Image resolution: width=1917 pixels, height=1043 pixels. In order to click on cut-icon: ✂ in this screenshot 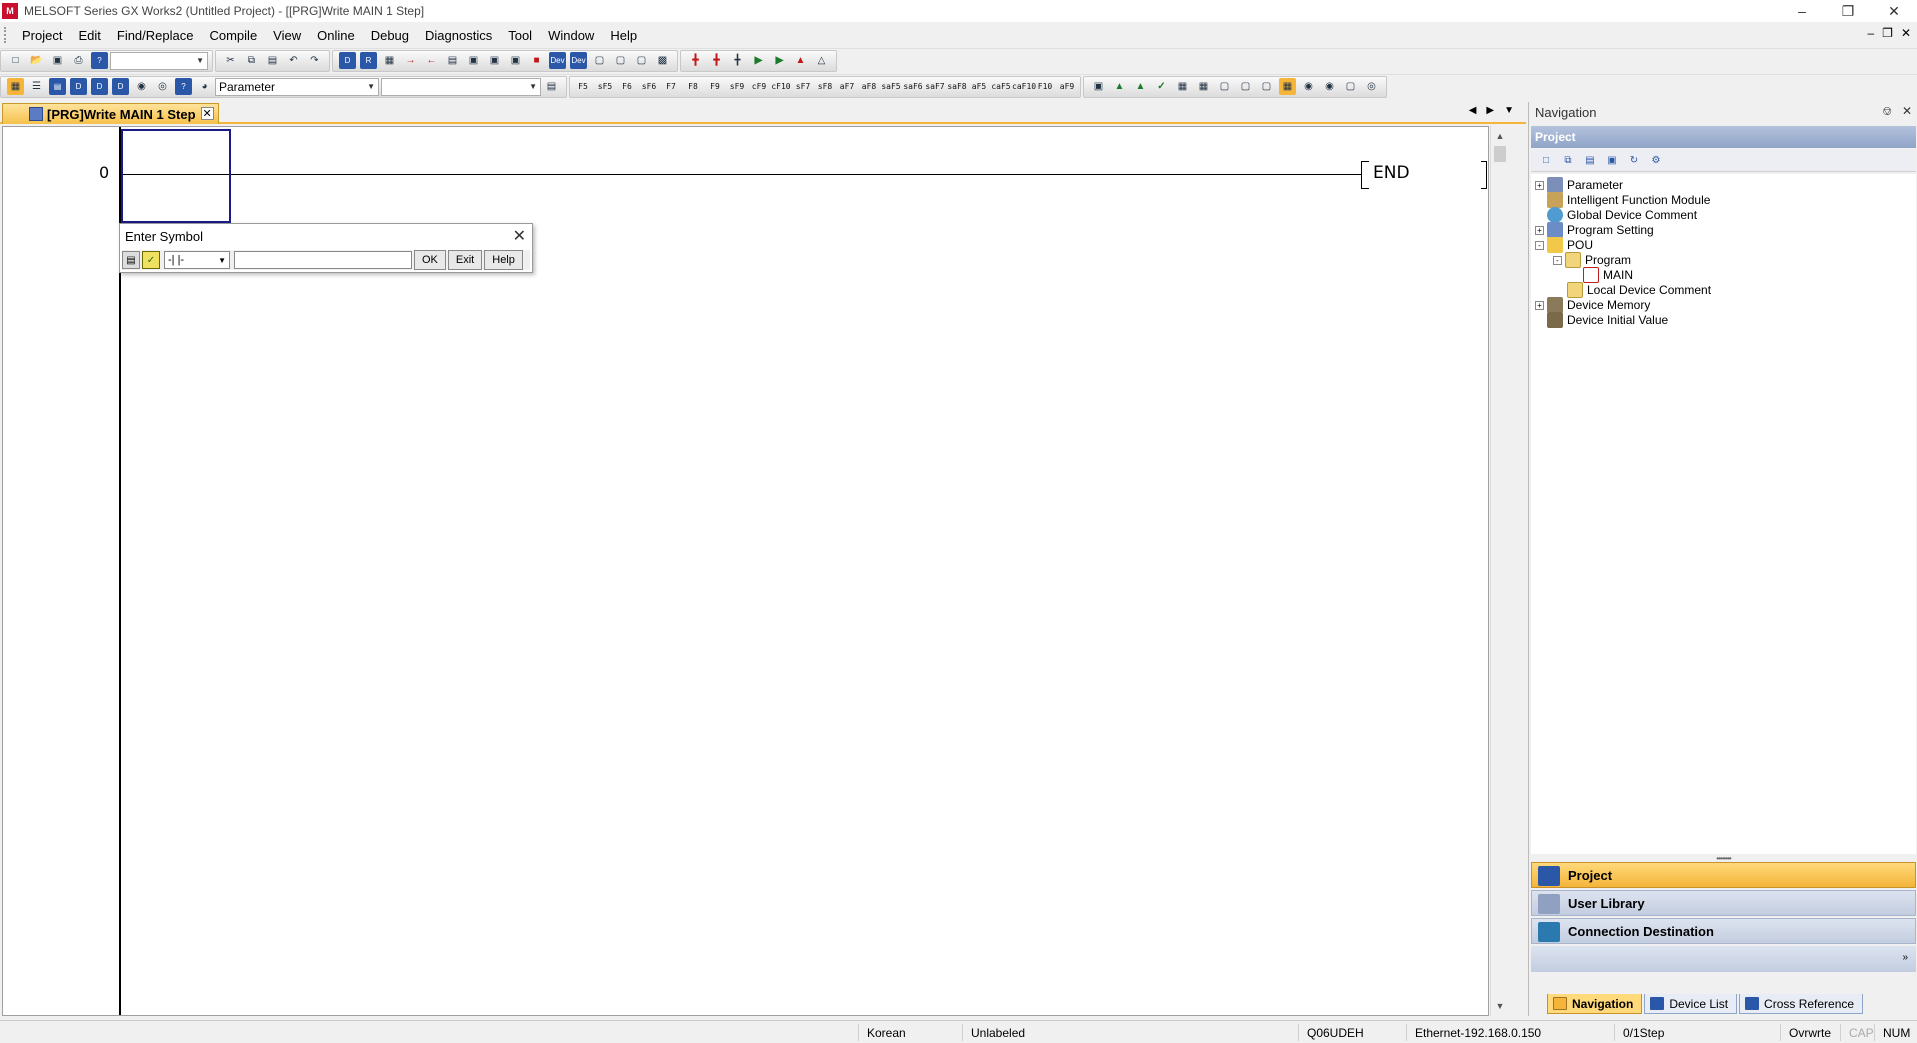, I will do `click(230, 60)`.